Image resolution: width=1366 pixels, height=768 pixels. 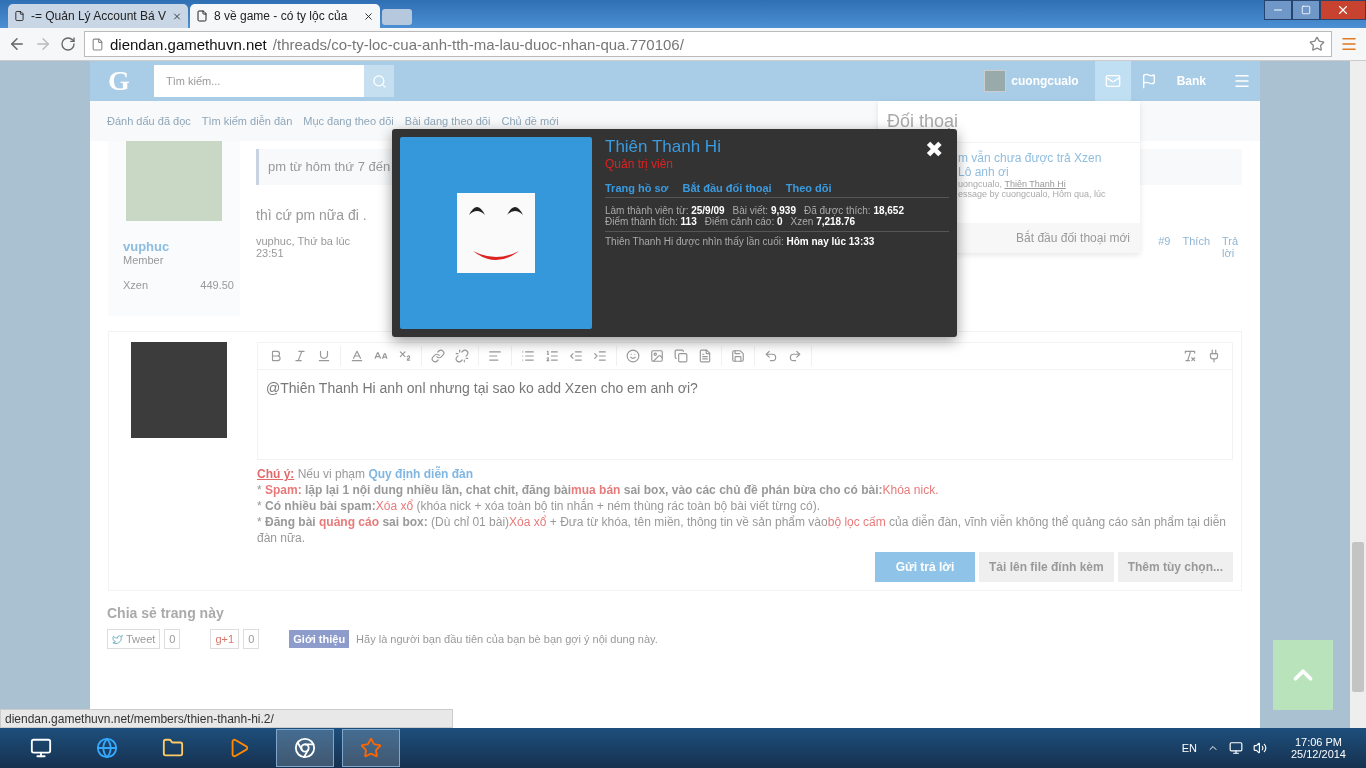 I want to click on address-bar: diendan.gamethuvn.net /threads/co-ty-loc-cua-anh-tth-ma-lau-duoc-nhan-qua.770106/, so click(x=708, y=44).